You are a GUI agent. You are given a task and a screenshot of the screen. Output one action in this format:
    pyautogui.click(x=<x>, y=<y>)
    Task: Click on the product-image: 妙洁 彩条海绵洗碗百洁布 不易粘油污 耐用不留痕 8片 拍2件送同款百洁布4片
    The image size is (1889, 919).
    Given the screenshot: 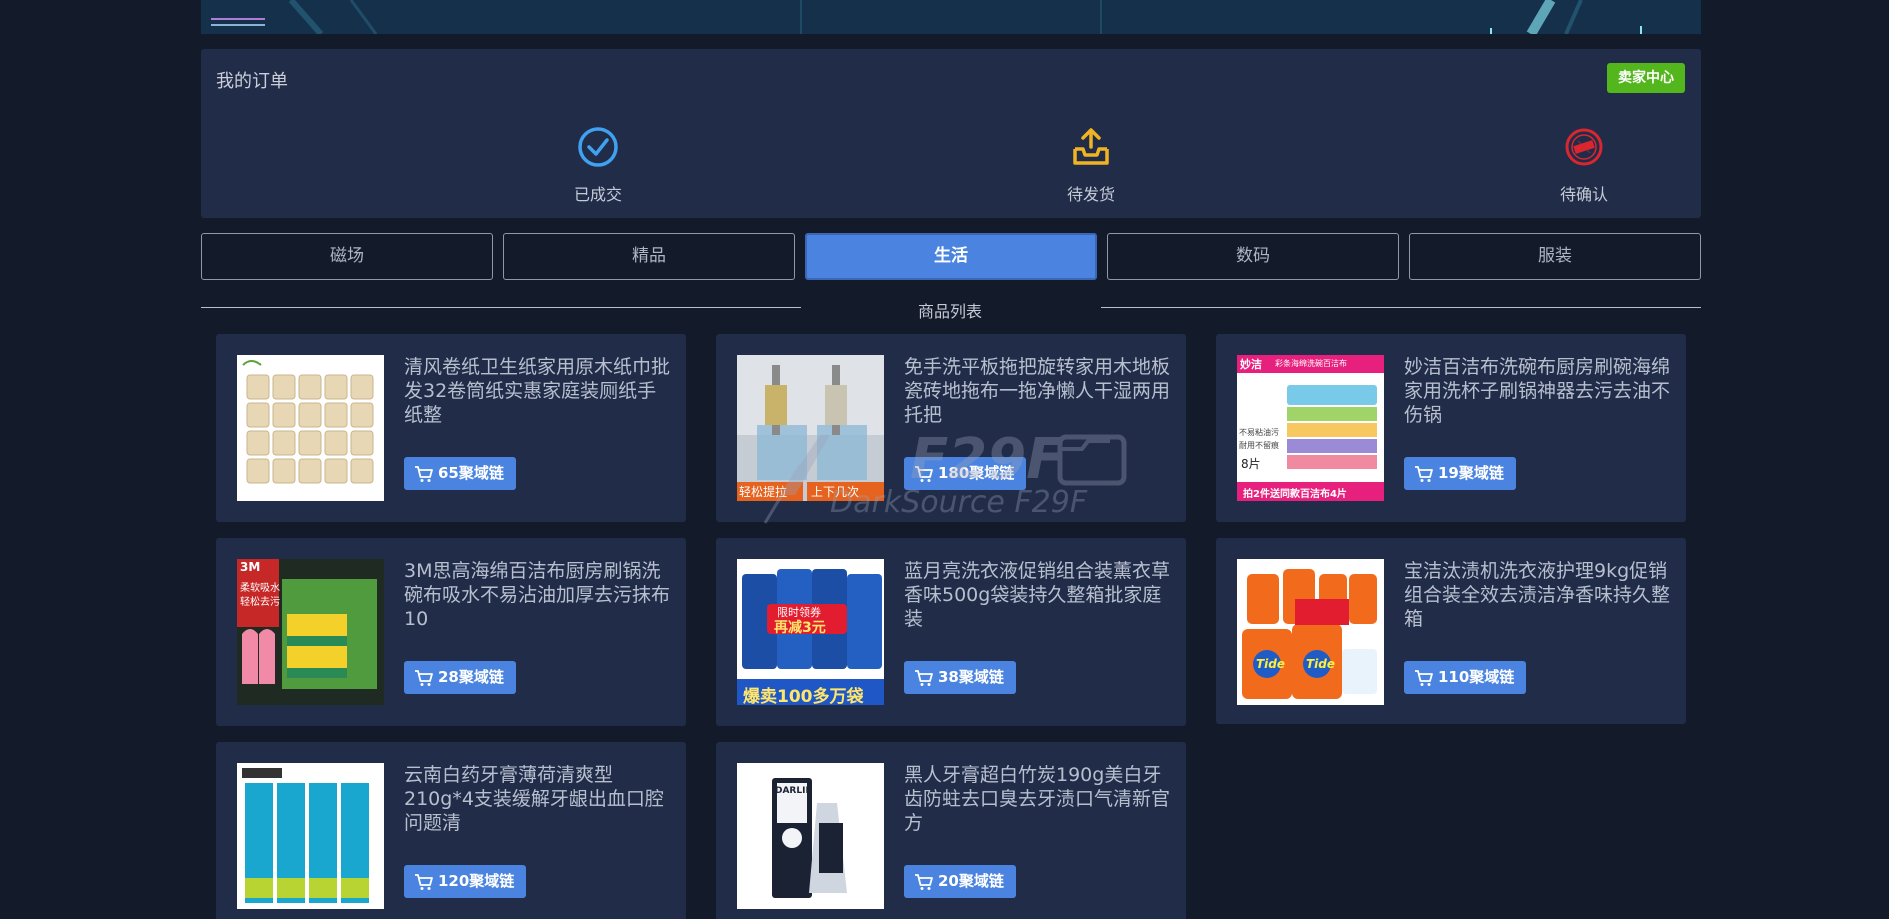 What is the action you would take?
    pyautogui.click(x=1310, y=428)
    